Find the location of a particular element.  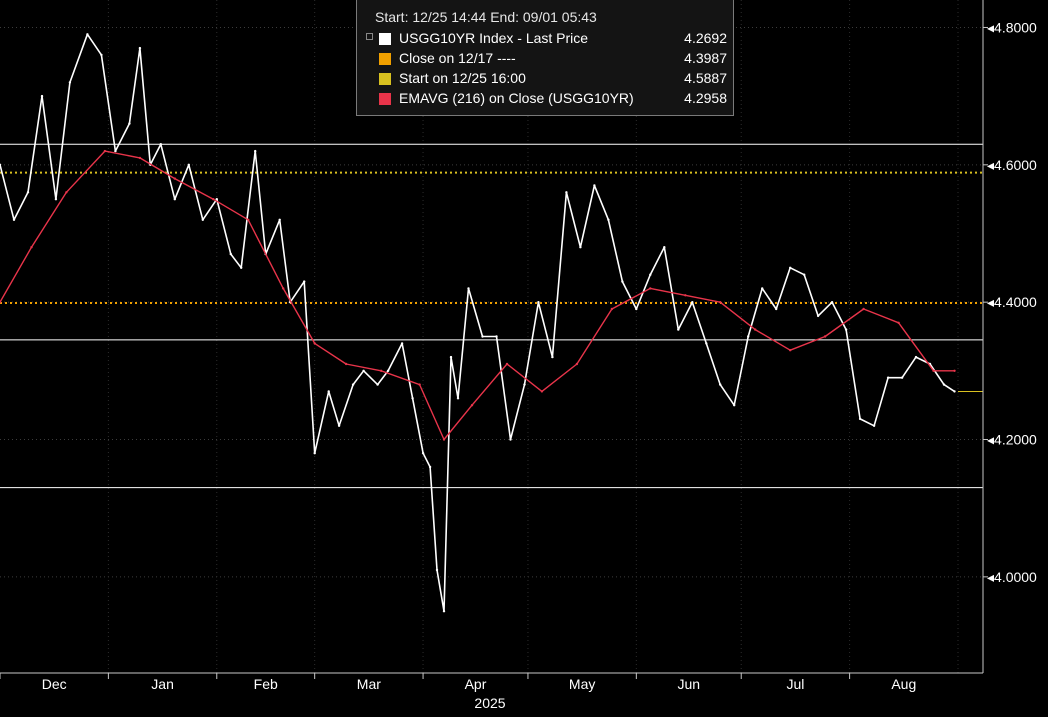

legend-entry-last-price: USGG10YR Index - Last Price 4.2692 is located at coordinates (551, 40).